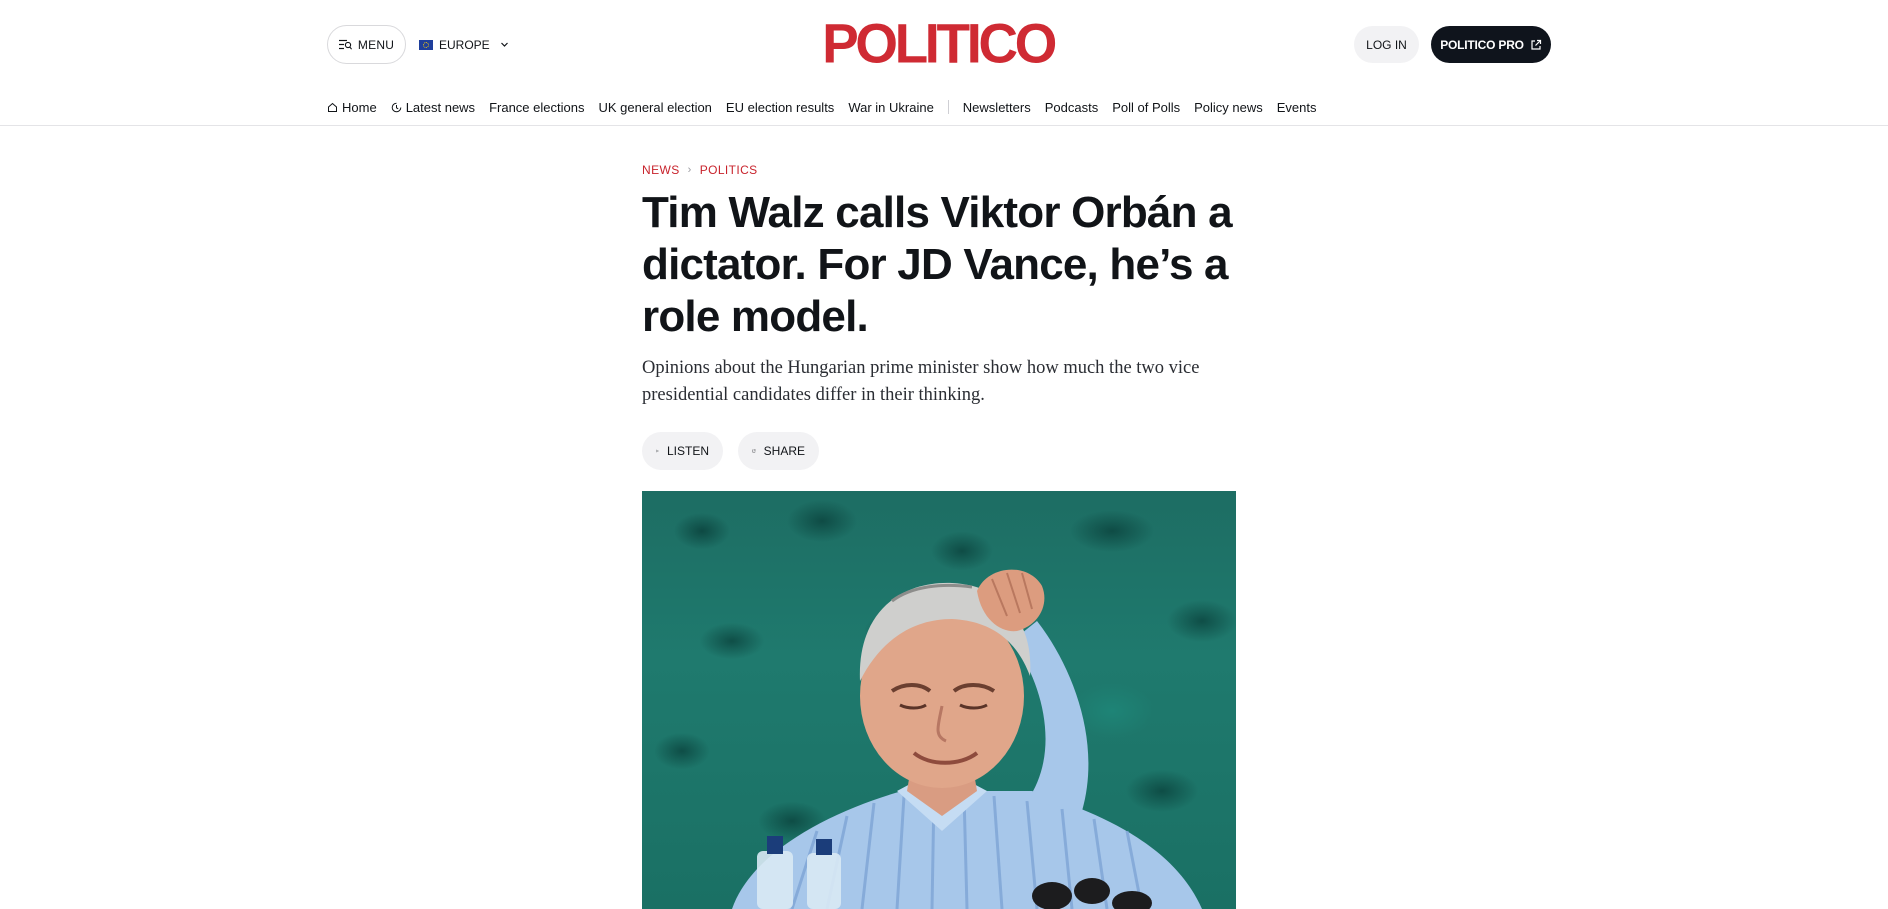 This screenshot has height=909, width=1888. I want to click on chevron-down-icon, so click(504, 44).